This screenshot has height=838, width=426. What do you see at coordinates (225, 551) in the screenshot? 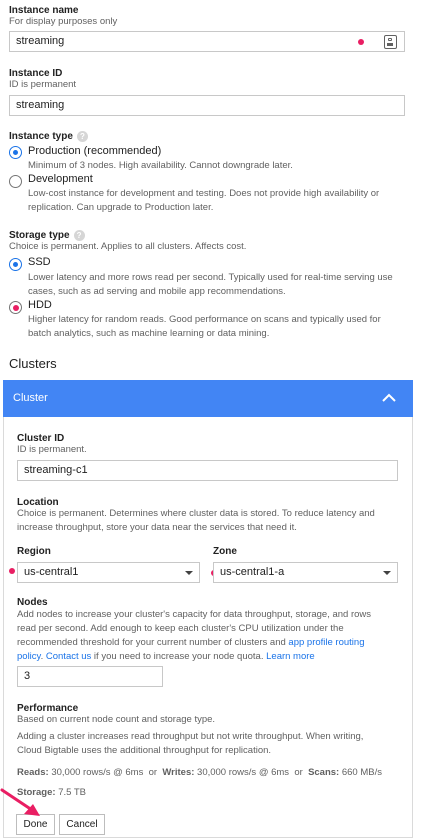
I see `zone-label: Zone` at bounding box center [225, 551].